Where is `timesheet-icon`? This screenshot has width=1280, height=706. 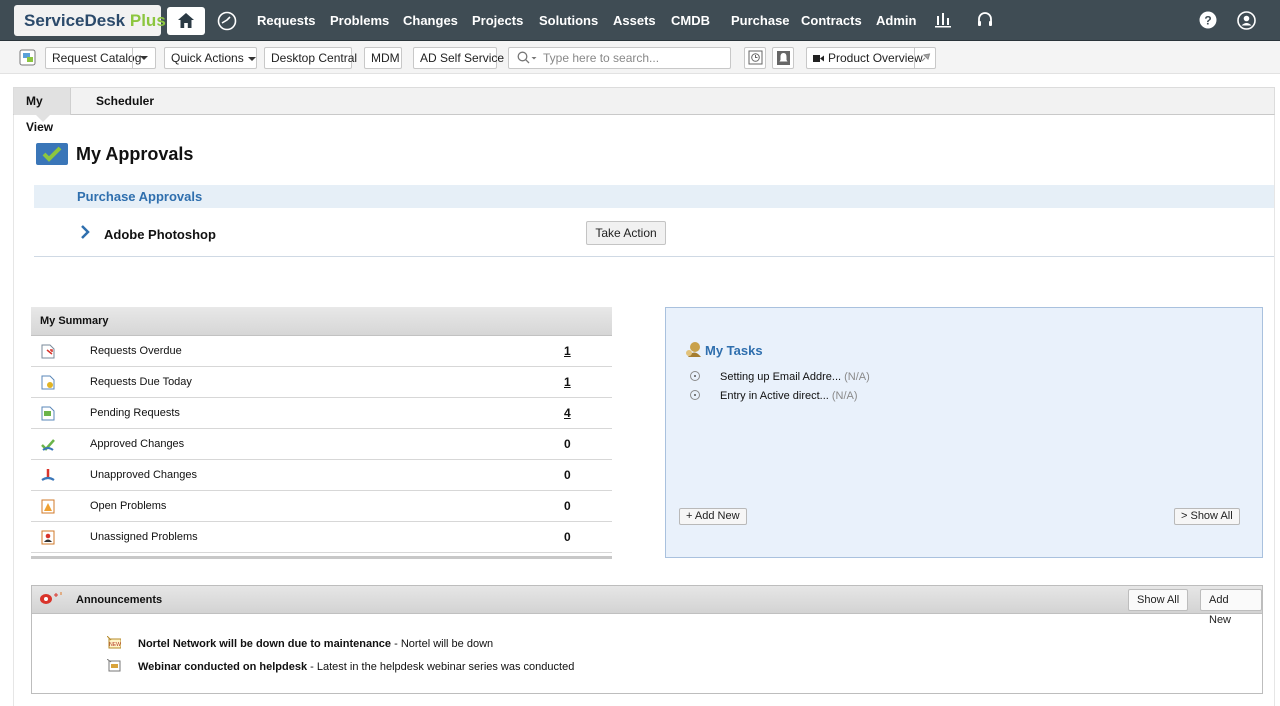 timesheet-icon is located at coordinates (755, 57).